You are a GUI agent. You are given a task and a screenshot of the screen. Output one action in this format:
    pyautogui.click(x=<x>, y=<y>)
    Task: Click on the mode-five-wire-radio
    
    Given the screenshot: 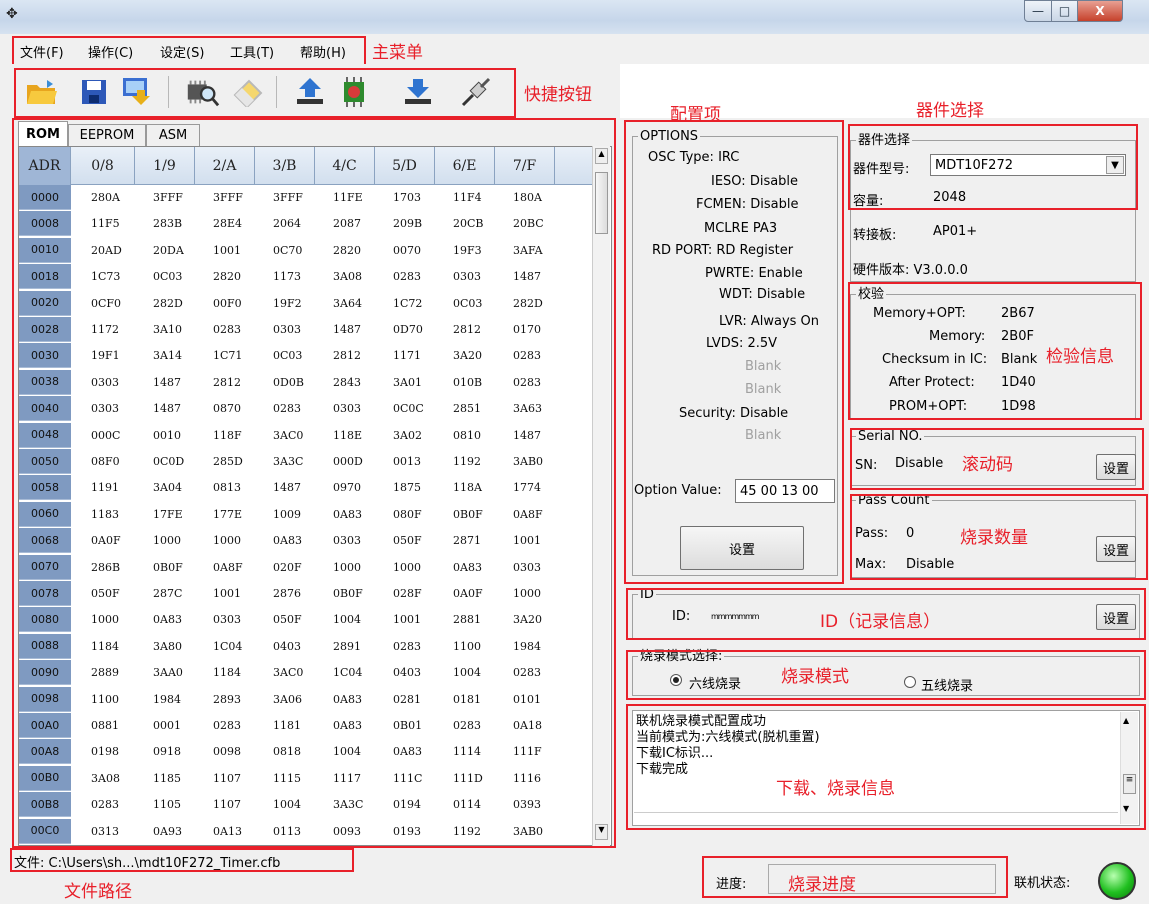 What is the action you would take?
    pyautogui.click(x=910, y=682)
    